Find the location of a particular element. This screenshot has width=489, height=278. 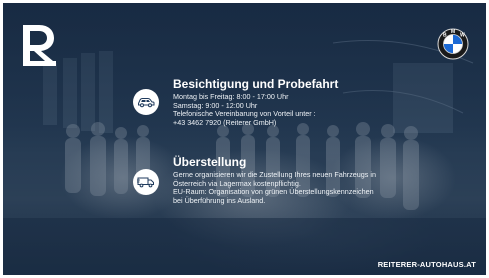

phone-number-link: +43 3462 7920 (Reiterer GmbH) is located at coordinates (288, 123).